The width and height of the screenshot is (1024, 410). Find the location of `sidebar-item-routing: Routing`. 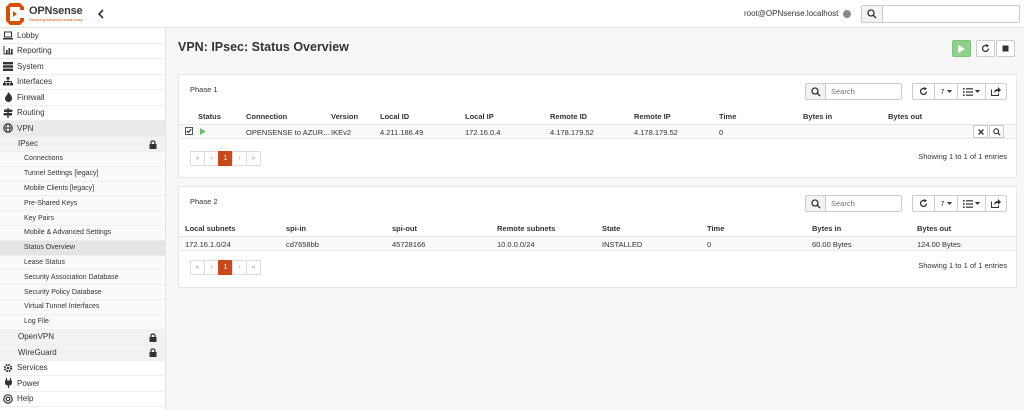

sidebar-item-routing: Routing is located at coordinates (82, 113).